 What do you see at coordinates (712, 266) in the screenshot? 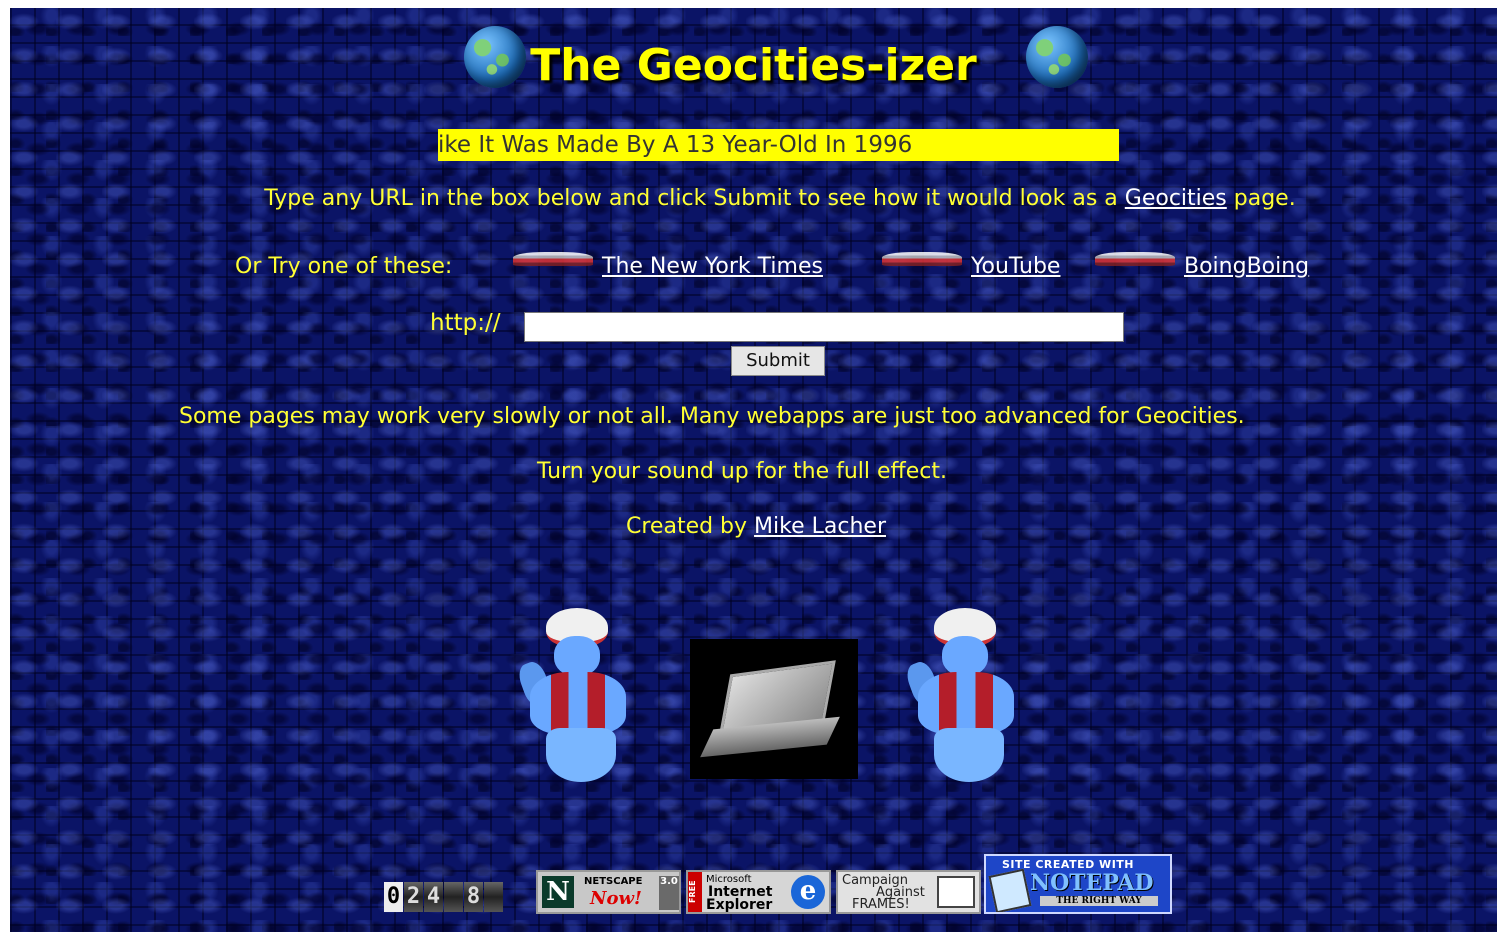
I see `example-link-nytimes: The New York Times` at bounding box center [712, 266].